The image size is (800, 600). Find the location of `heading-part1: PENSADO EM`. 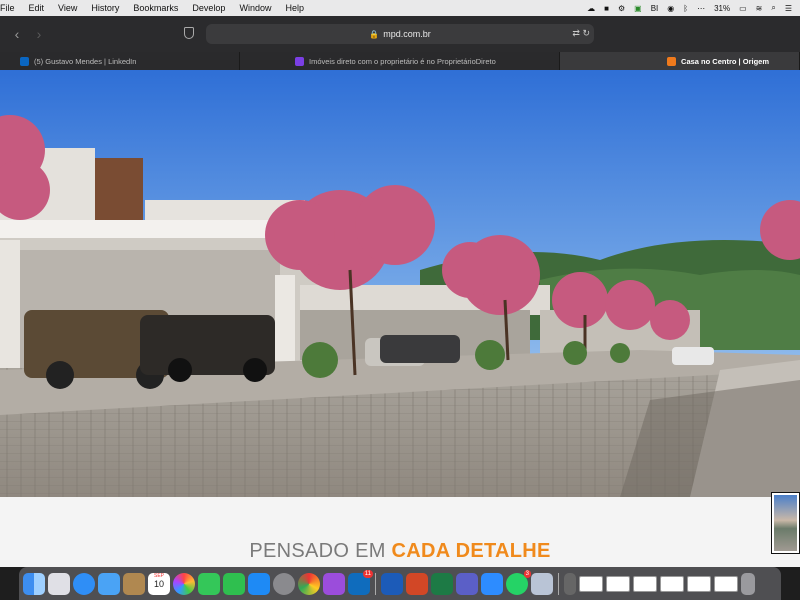

heading-part1: PENSADO EM is located at coordinates (320, 551).